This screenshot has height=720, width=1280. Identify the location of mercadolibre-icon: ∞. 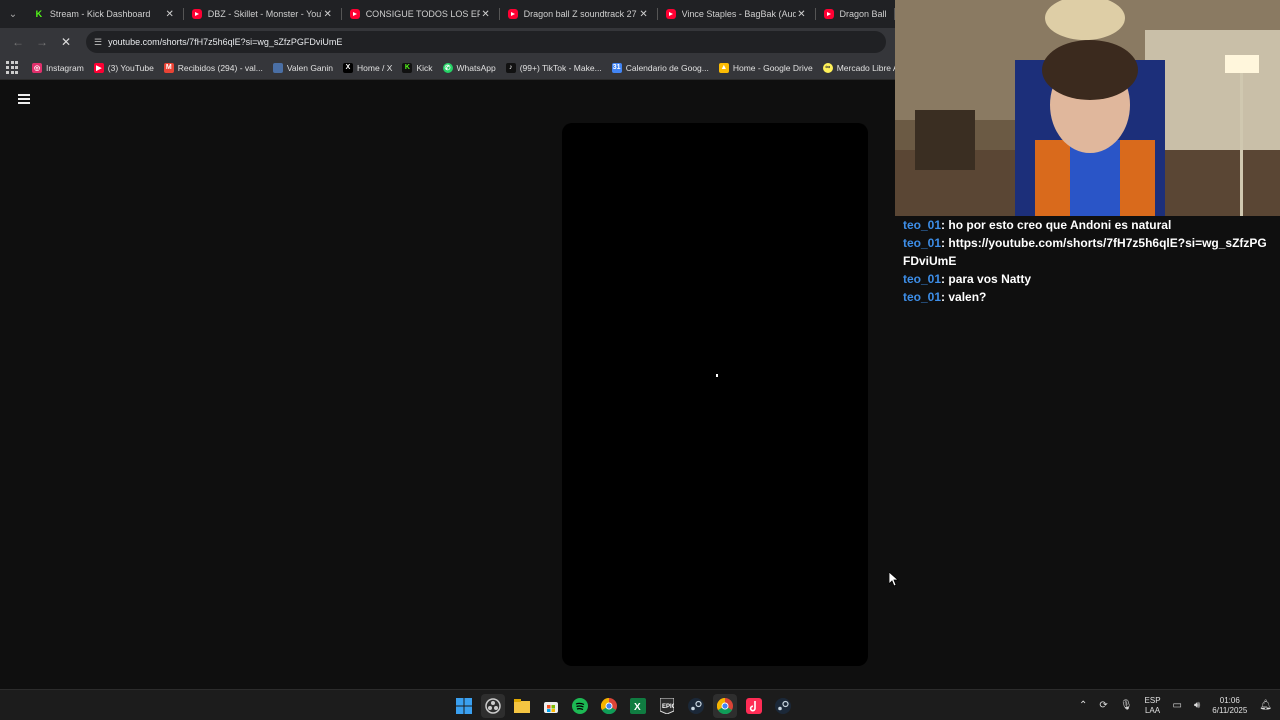
(827, 67).